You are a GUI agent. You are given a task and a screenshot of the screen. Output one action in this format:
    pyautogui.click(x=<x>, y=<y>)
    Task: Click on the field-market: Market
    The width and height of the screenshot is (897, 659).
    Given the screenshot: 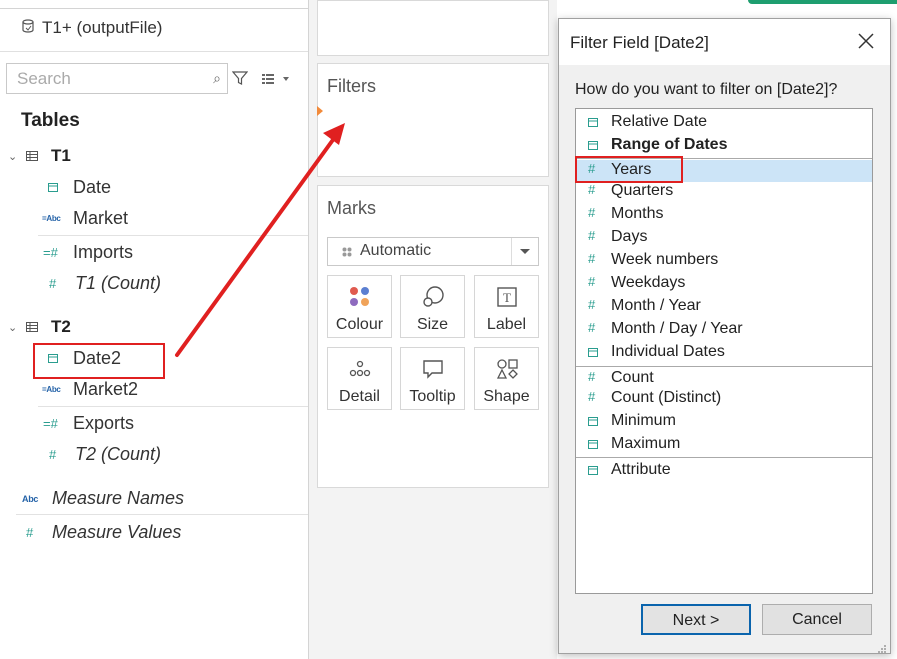 What is the action you would take?
    pyautogui.click(x=100, y=218)
    